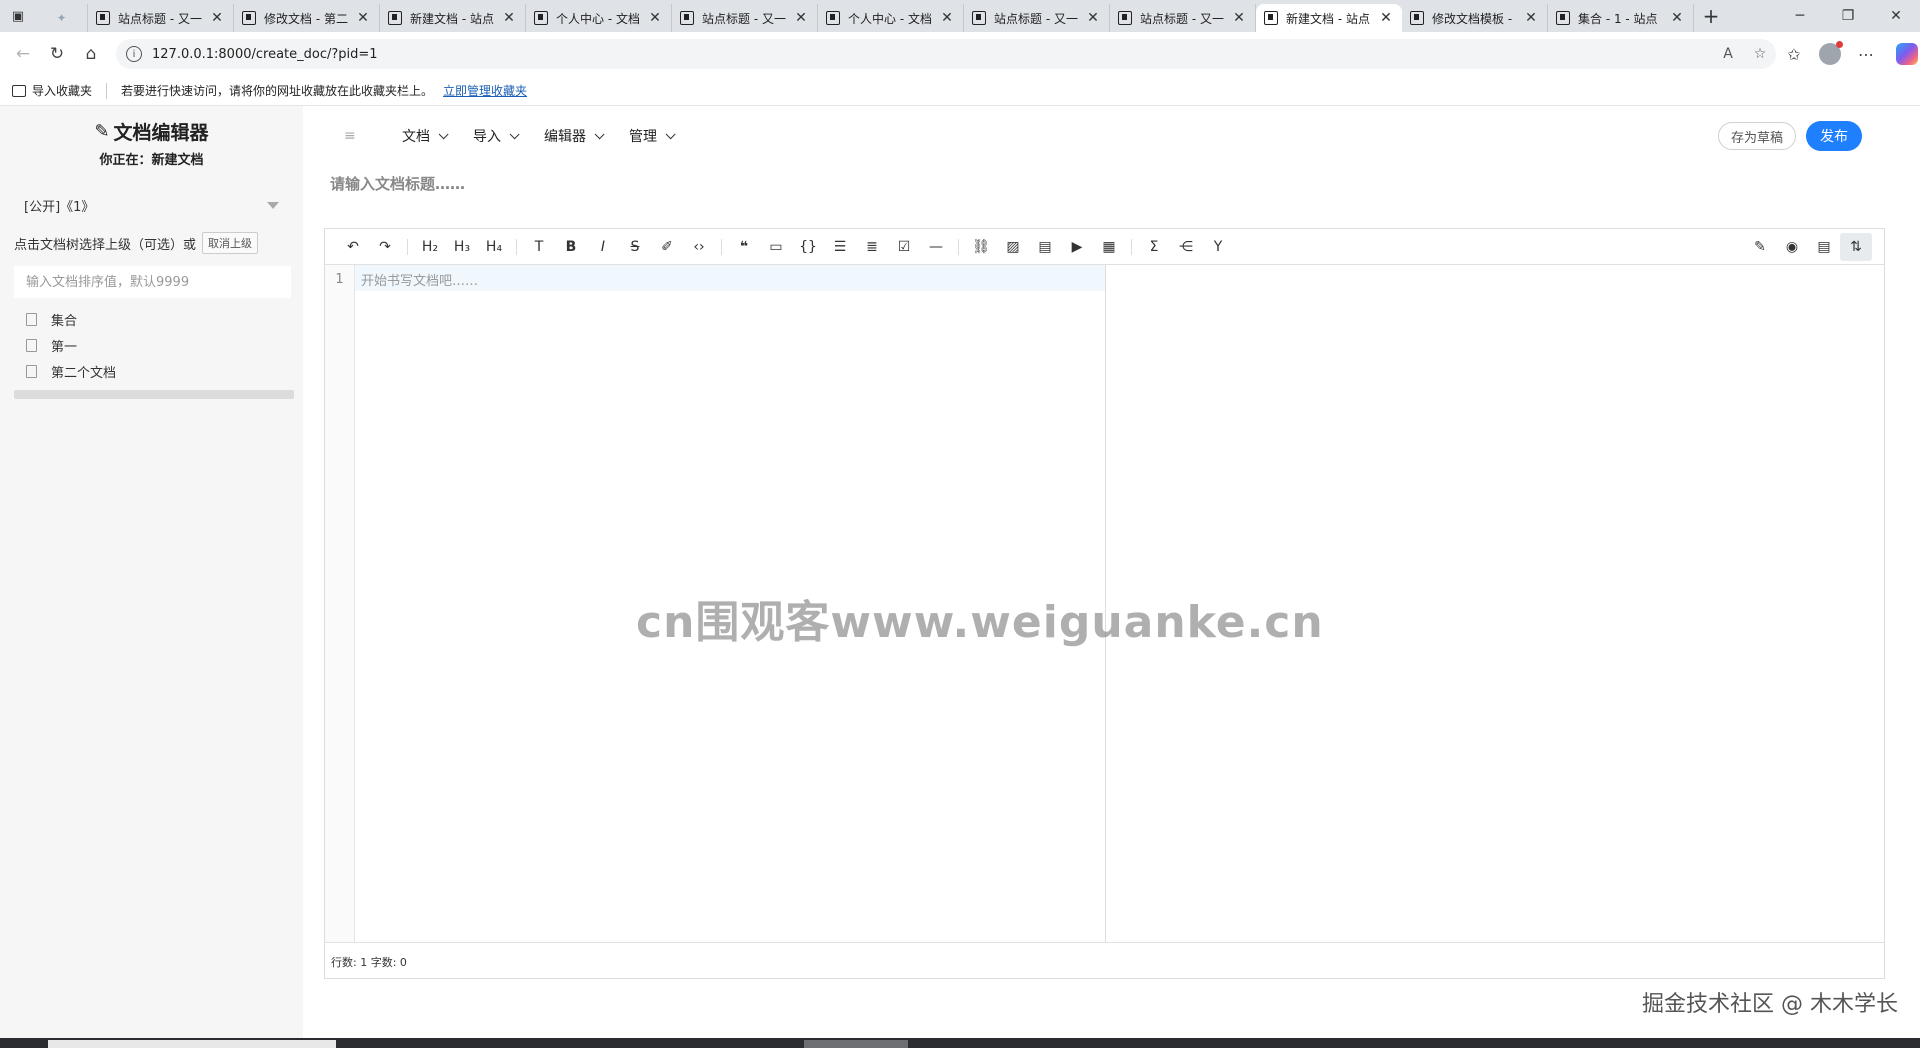 Image resolution: width=1920 pixels, height=1048 pixels. What do you see at coordinates (23, 54) in the screenshot?
I see `back-icon: ←` at bounding box center [23, 54].